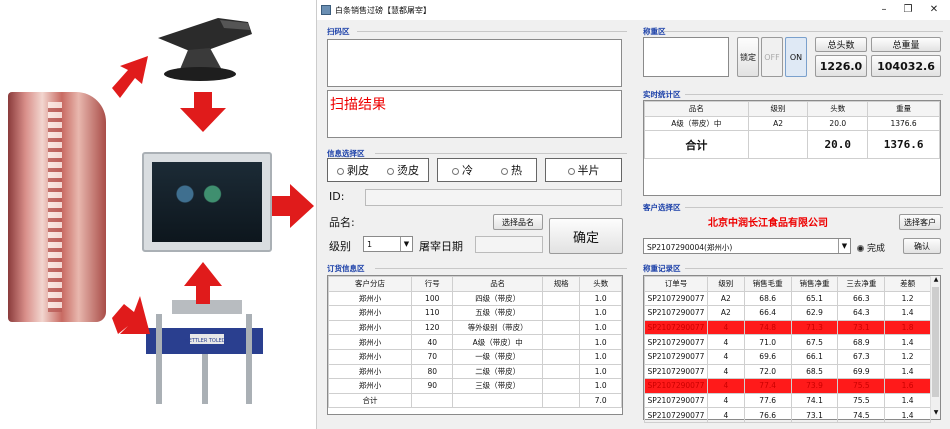 Image resolution: width=950 pixels, height=429 pixels. What do you see at coordinates (787, 356) in the screenshot?
I see `table-row: SP2107290077 4 69.6 66.1 67.3 1.2` at bounding box center [787, 356].